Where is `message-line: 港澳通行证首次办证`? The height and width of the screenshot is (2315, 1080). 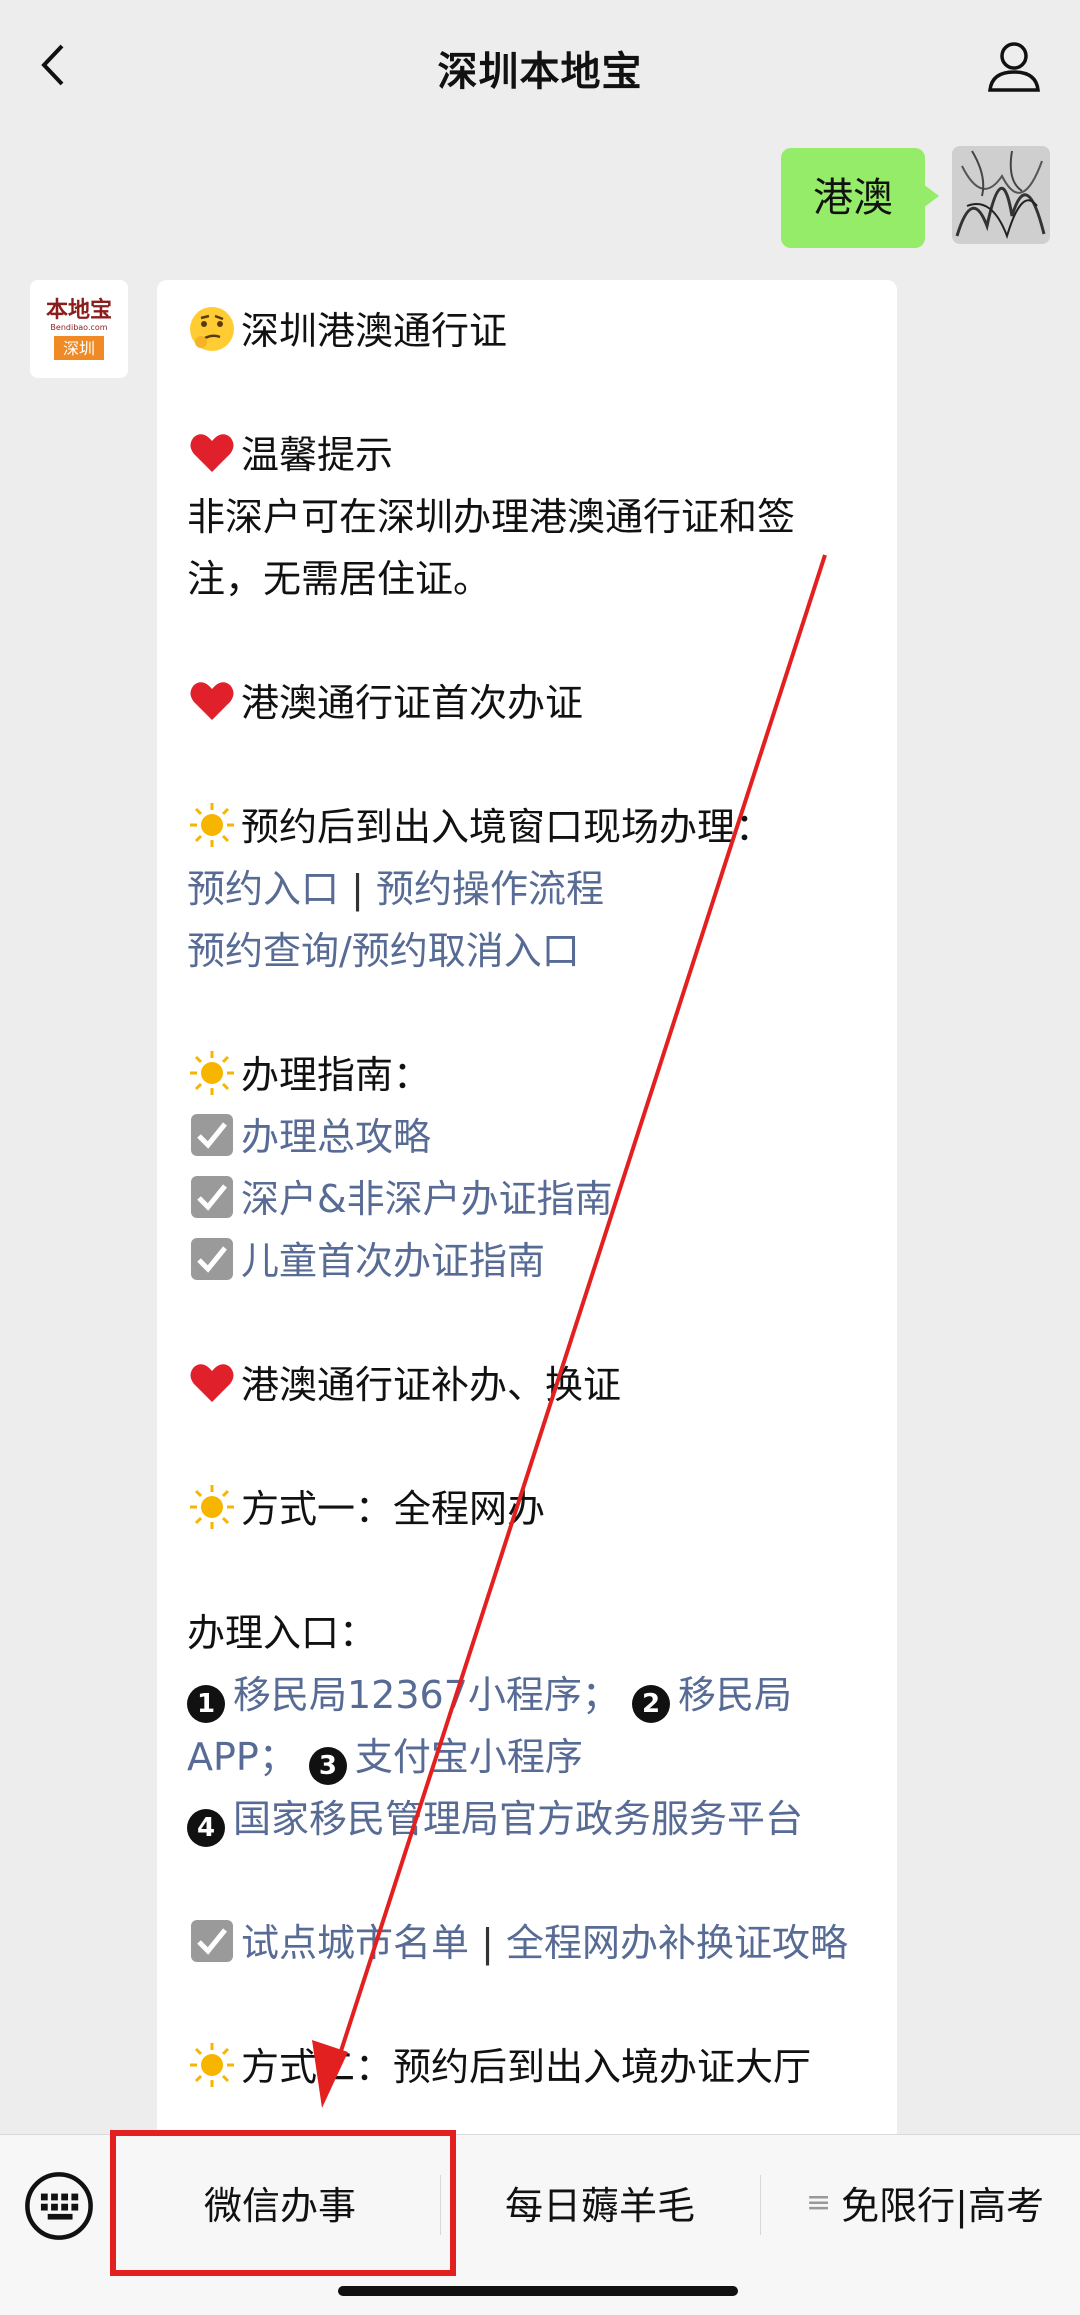 message-line: 港澳通行证首次办证 is located at coordinates (527, 703).